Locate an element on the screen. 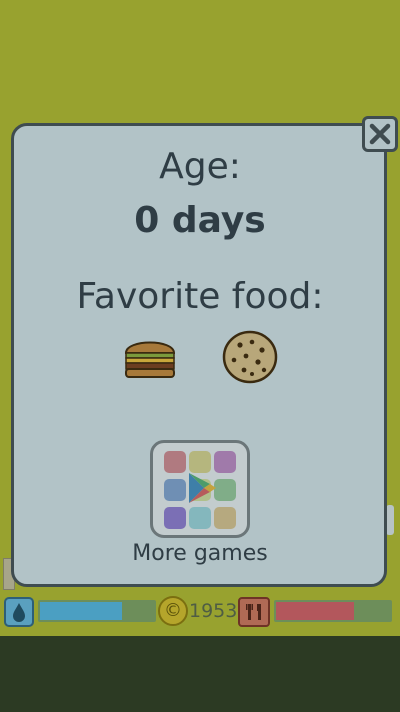  cookie-icon is located at coordinates (250, 359).